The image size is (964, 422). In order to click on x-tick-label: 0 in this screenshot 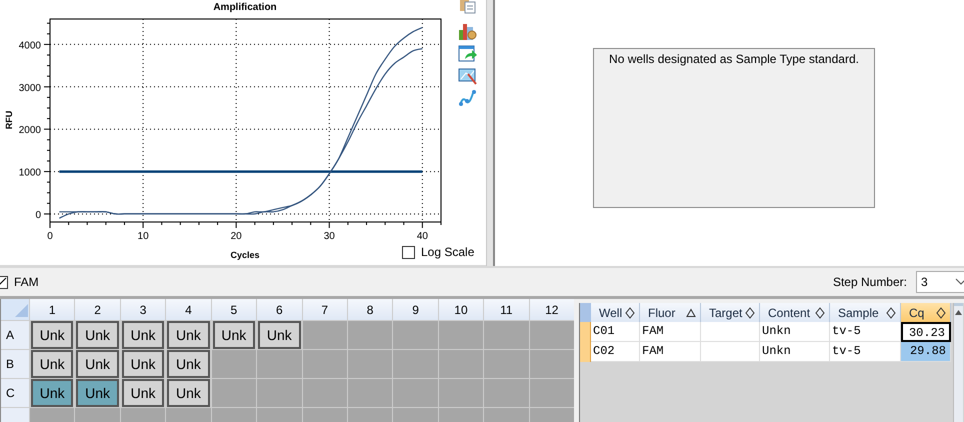, I will do `click(50, 236)`.